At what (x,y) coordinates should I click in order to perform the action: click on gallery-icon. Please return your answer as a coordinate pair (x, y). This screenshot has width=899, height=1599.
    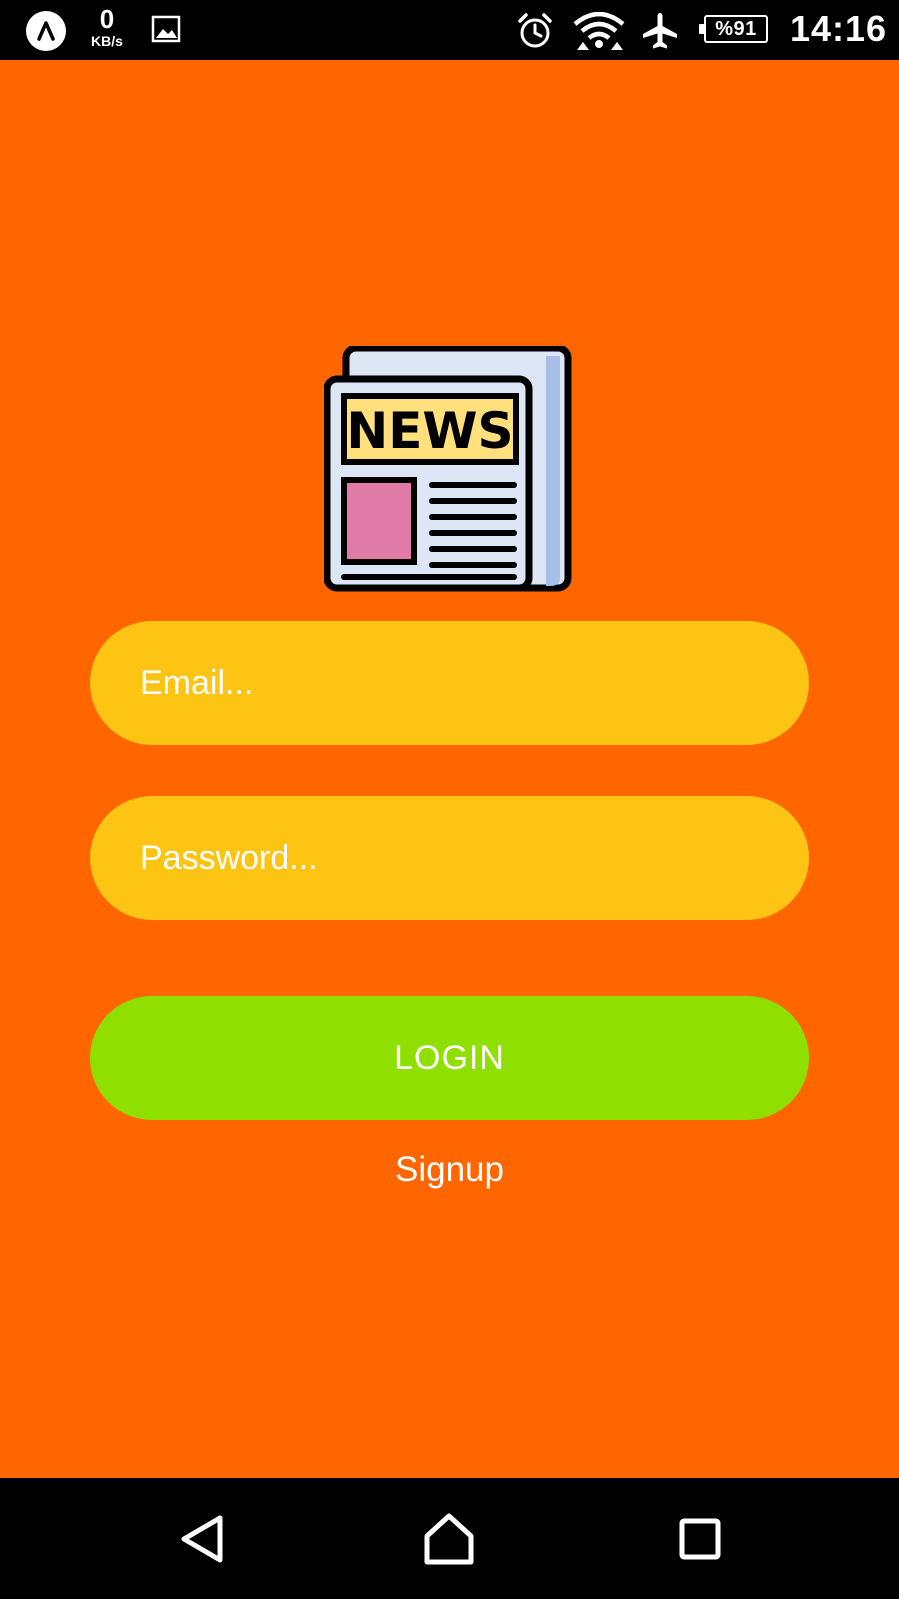
    Looking at the image, I should click on (166, 31).